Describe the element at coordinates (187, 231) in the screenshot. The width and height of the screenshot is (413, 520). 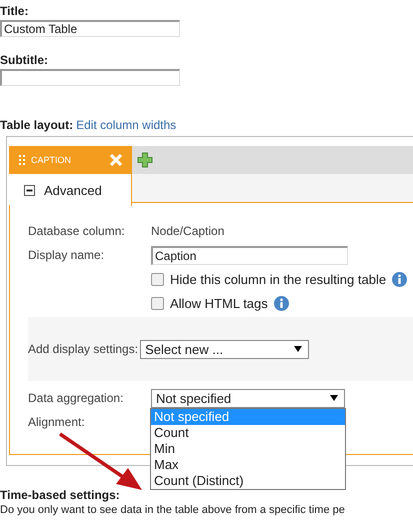
I see `field-value: Node/Caption` at that location.